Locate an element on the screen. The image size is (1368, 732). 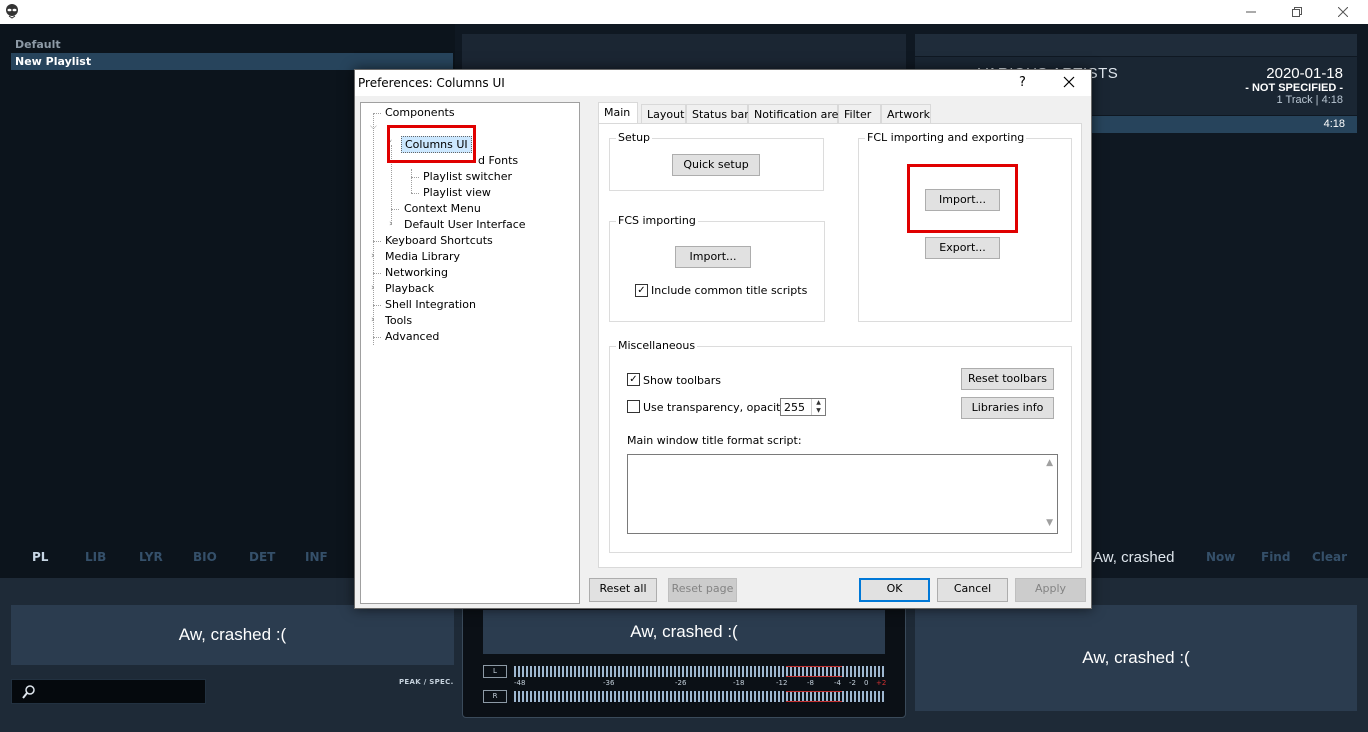
highlight-box-columns-ui is located at coordinates (431, 144).